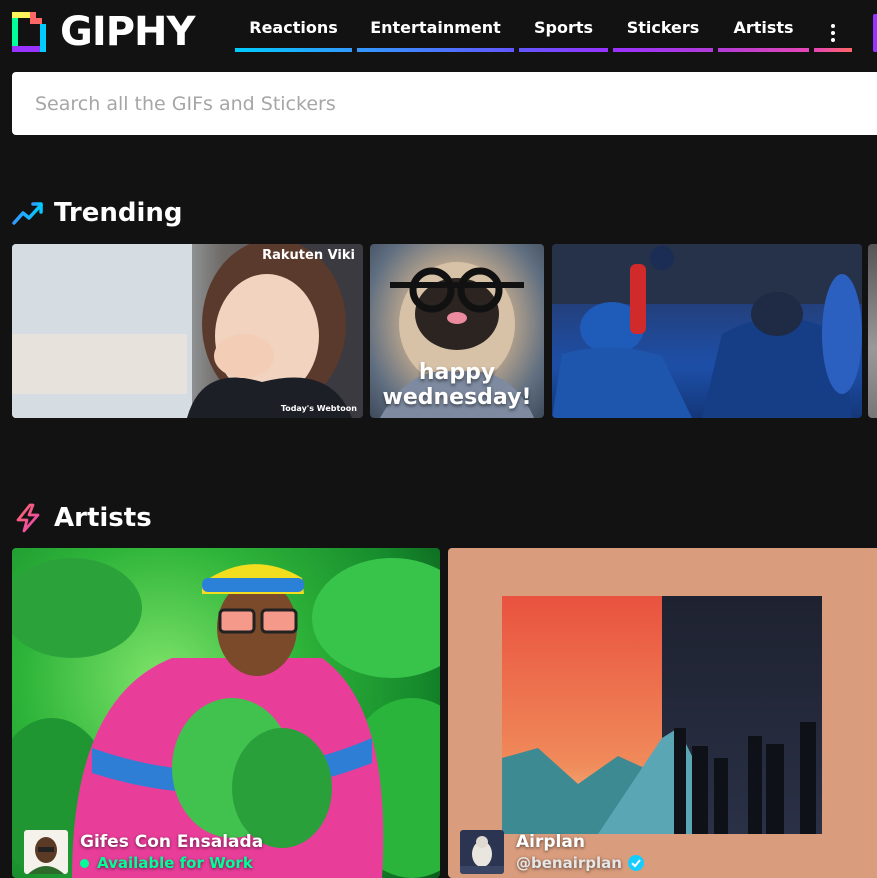 The height and width of the screenshot is (878, 877). I want to click on artist-handle: @benairplan, so click(569, 863).